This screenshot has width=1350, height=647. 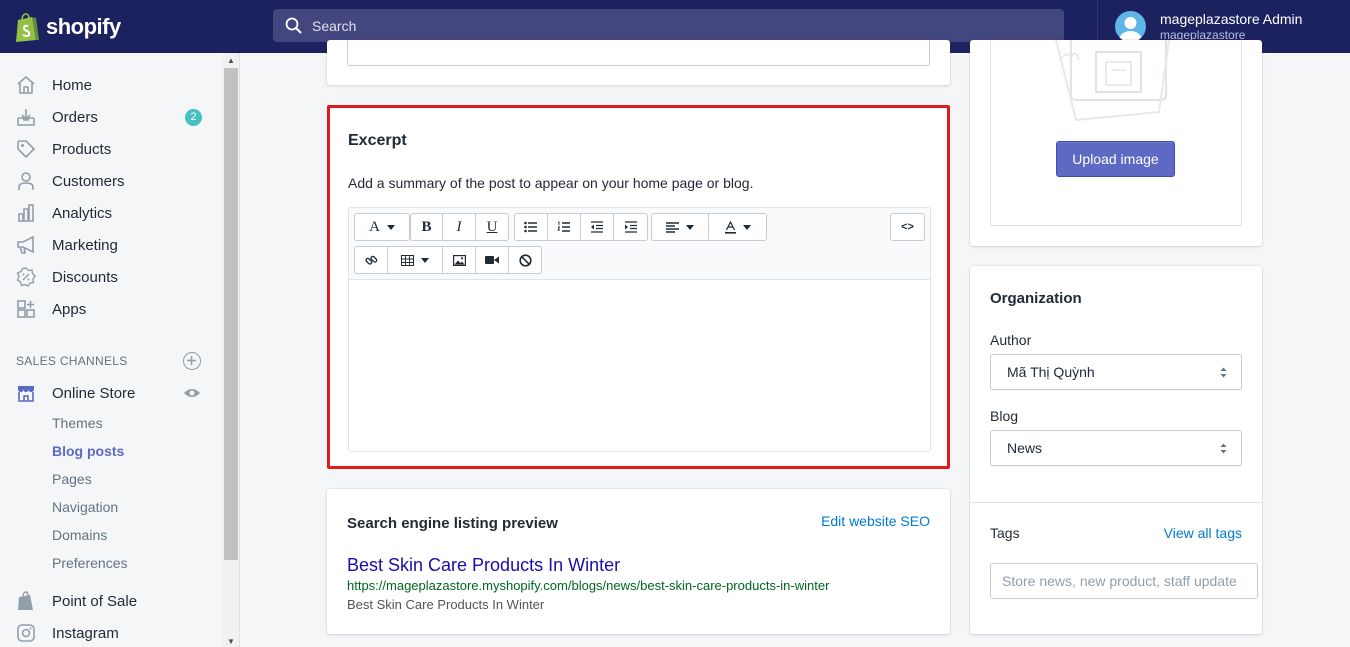 I want to click on outdent-button, so click(x=597, y=227).